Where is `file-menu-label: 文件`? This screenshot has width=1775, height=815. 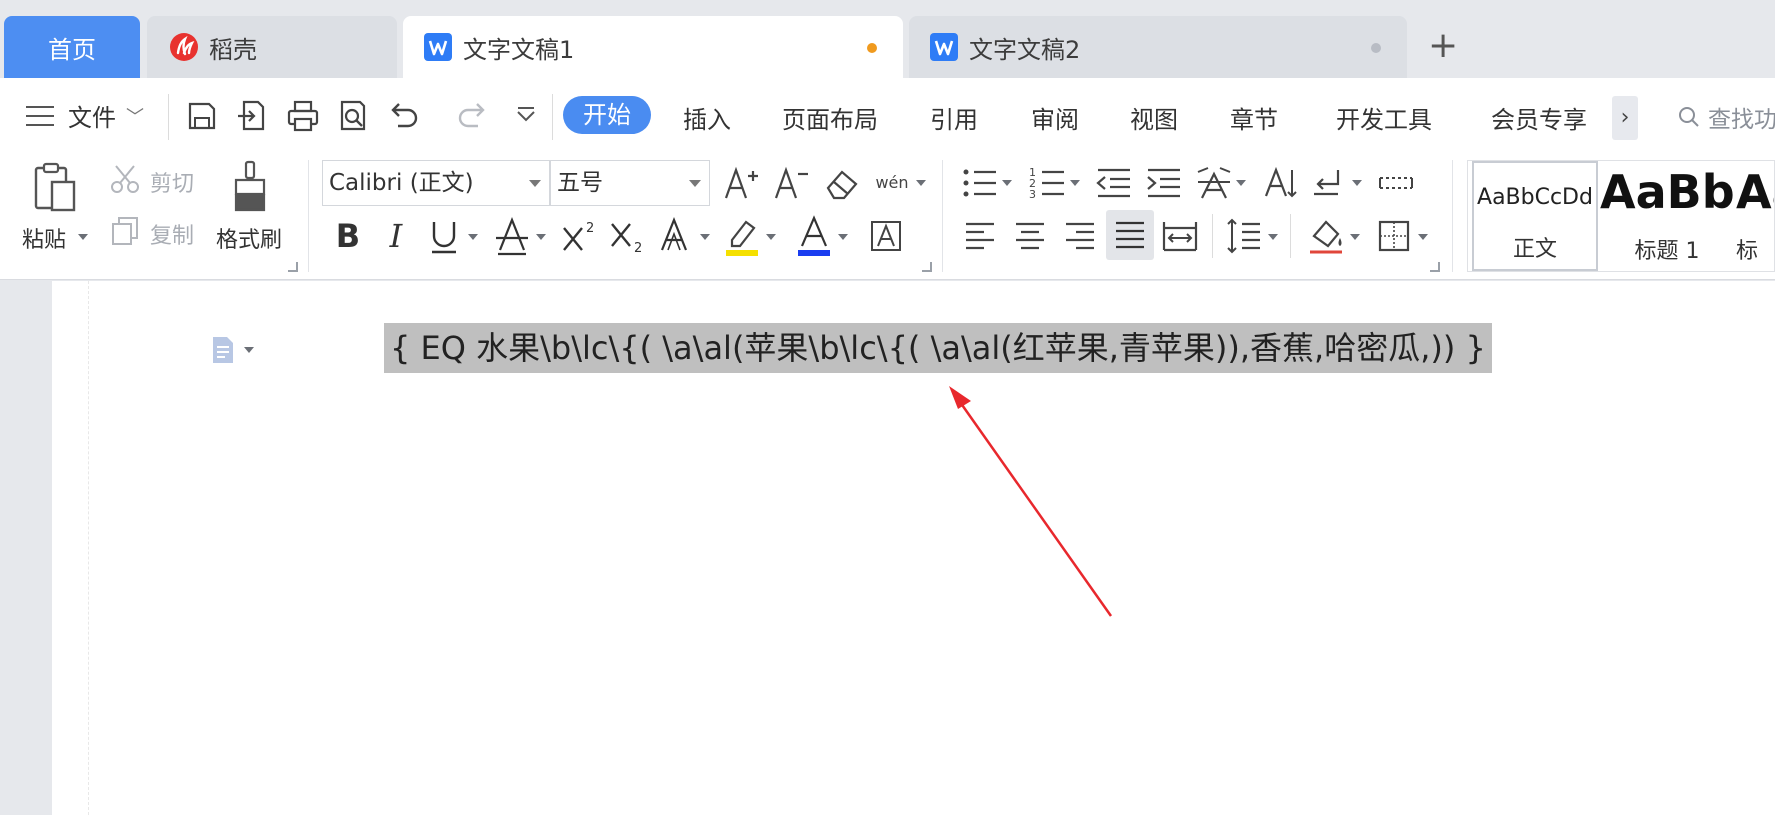
file-menu-label: 文件 is located at coordinates (92, 118).